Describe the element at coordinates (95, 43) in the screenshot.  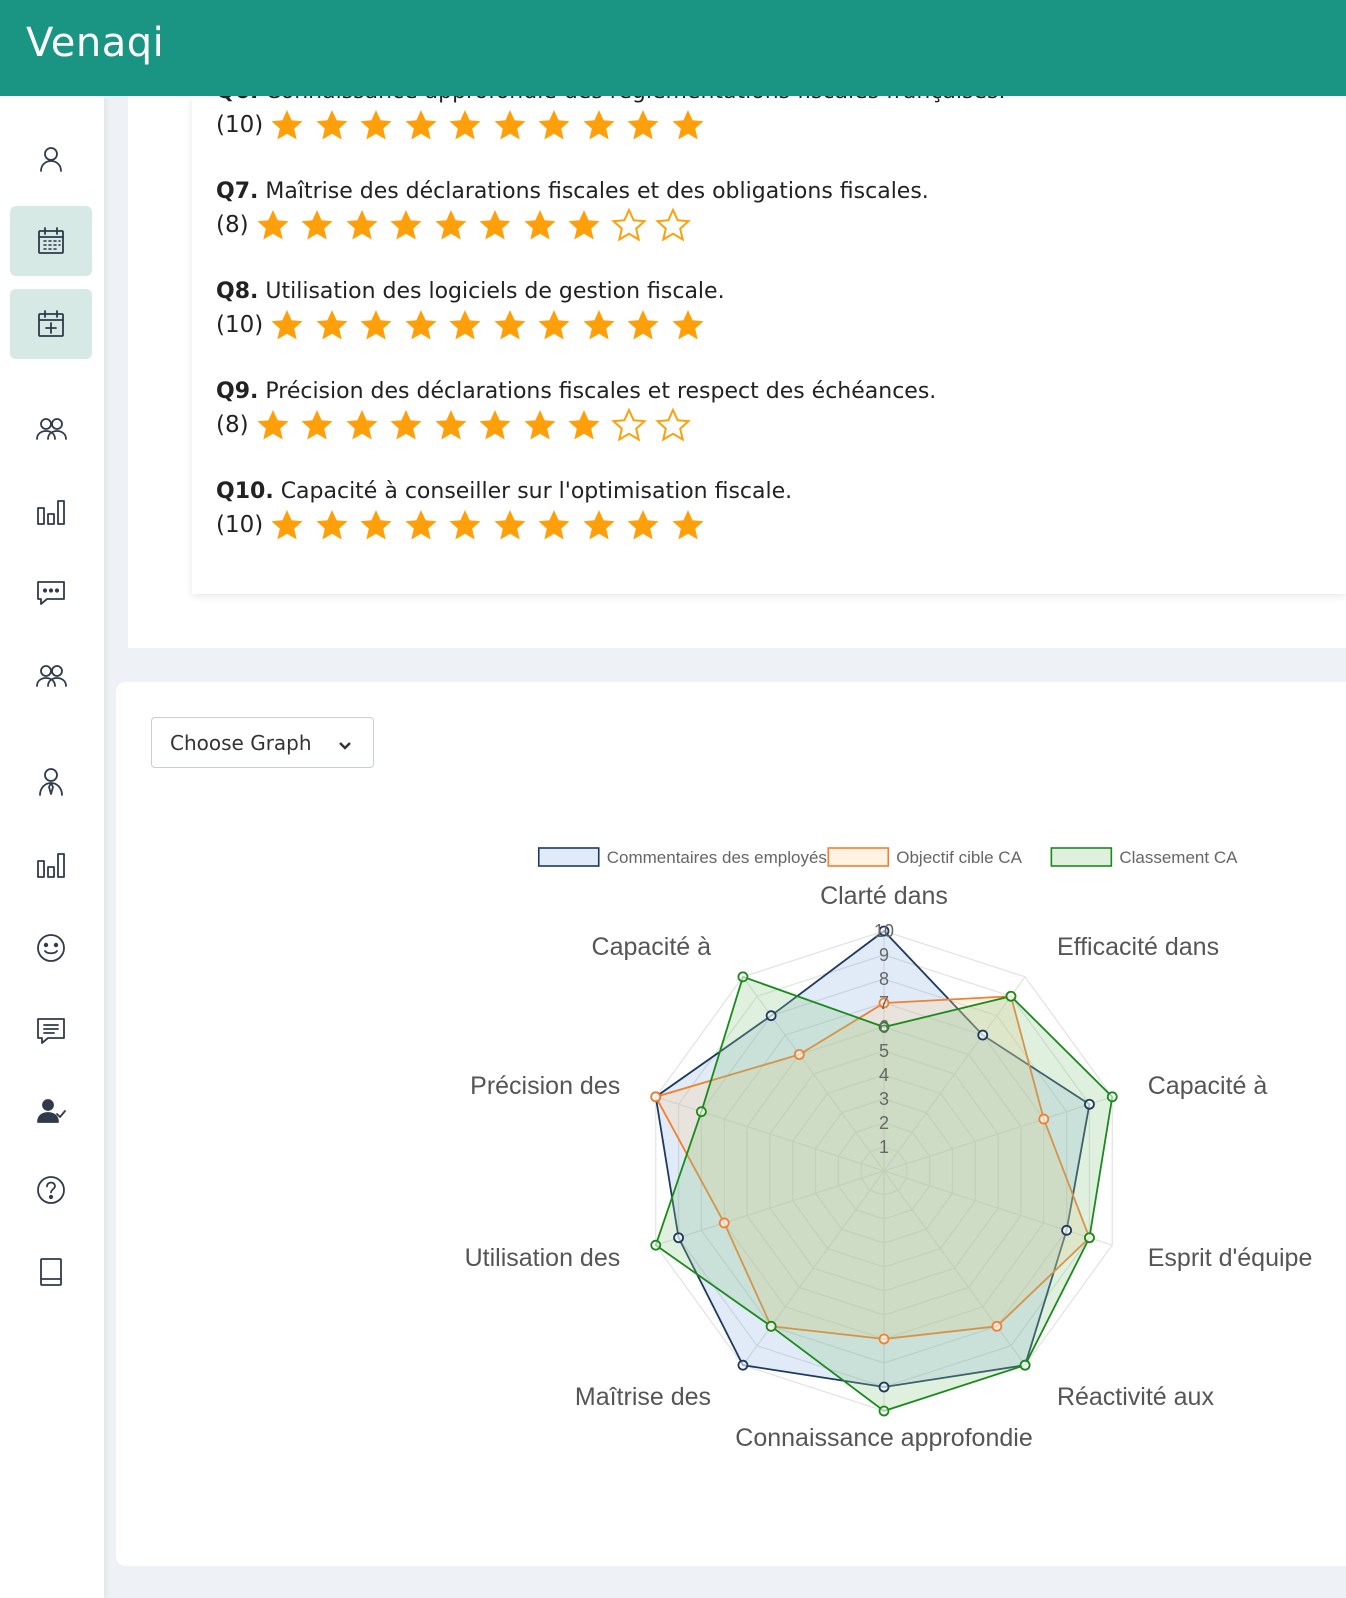
I see `brand-logo: Venaqi` at that location.